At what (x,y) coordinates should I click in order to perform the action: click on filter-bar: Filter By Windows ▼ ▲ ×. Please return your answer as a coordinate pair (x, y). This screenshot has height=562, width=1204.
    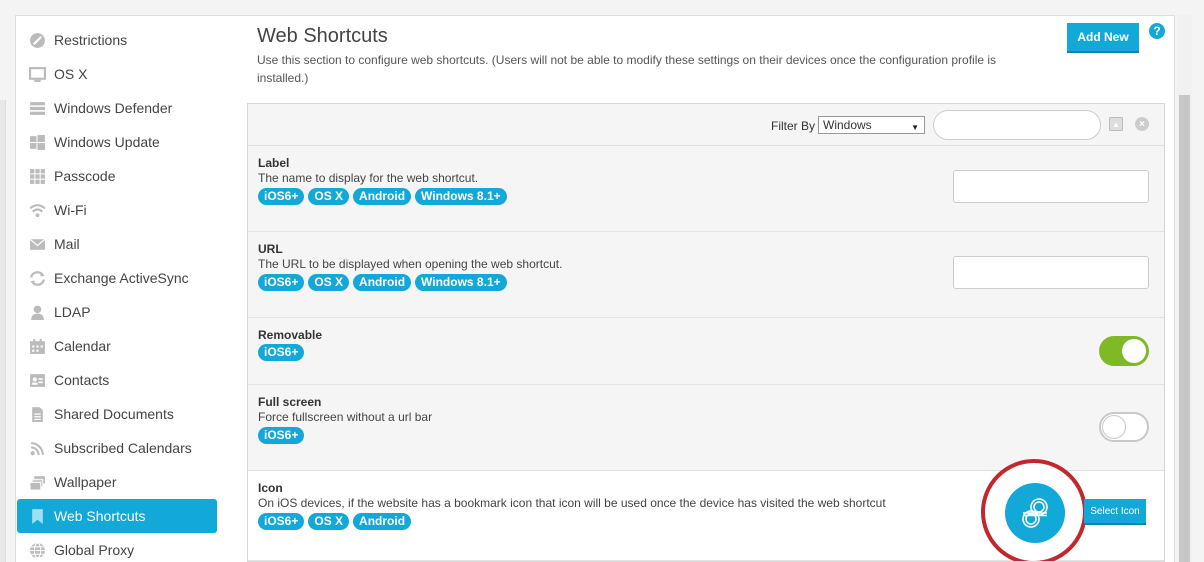
    Looking at the image, I should click on (706, 125).